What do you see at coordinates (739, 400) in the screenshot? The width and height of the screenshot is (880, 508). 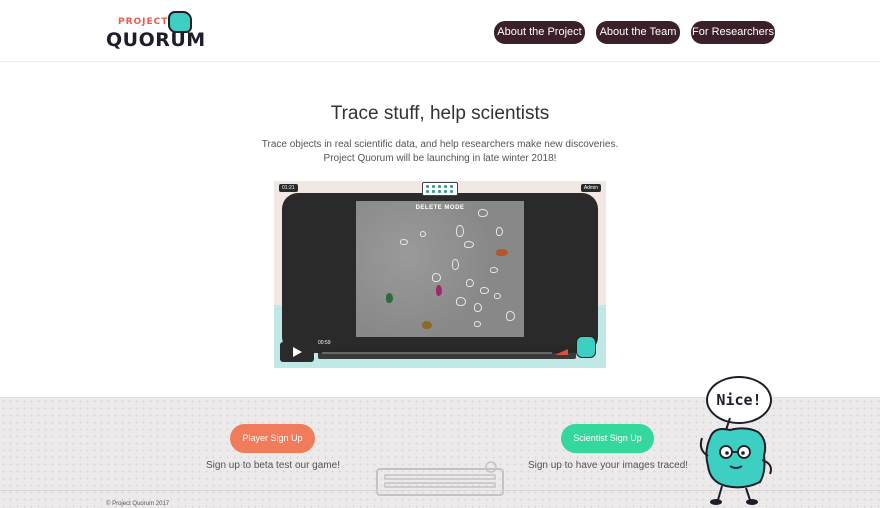 I see `speech-bubble-text: Nice!` at bounding box center [739, 400].